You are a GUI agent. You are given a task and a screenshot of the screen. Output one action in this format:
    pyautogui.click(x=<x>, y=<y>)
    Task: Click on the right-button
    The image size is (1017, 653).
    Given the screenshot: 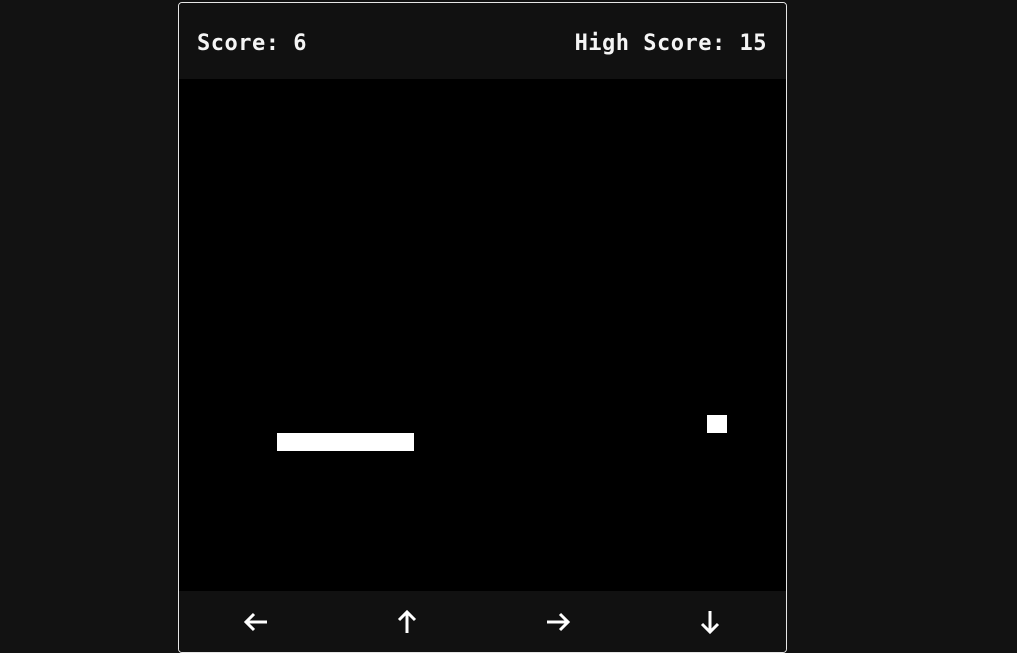 What is the action you would take?
    pyautogui.click(x=558, y=622)
    